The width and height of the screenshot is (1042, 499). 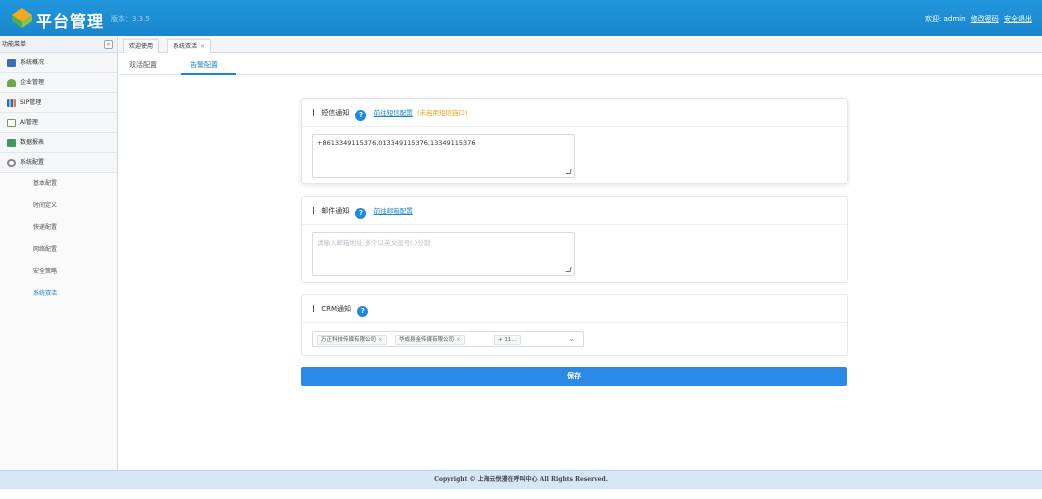 I want to click on sms-title: 短信通知, so click(x=335, y=113).